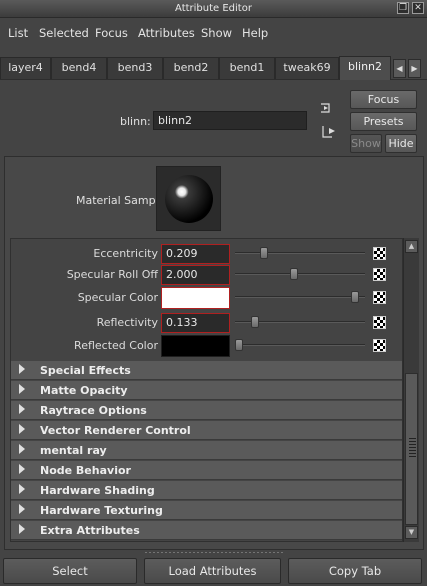 Image resolution: width=427 pixels, height=586 pixels. Describe the element at coordinates (328, 108) in the screenshot. I see `input-connections-icon` at that location.